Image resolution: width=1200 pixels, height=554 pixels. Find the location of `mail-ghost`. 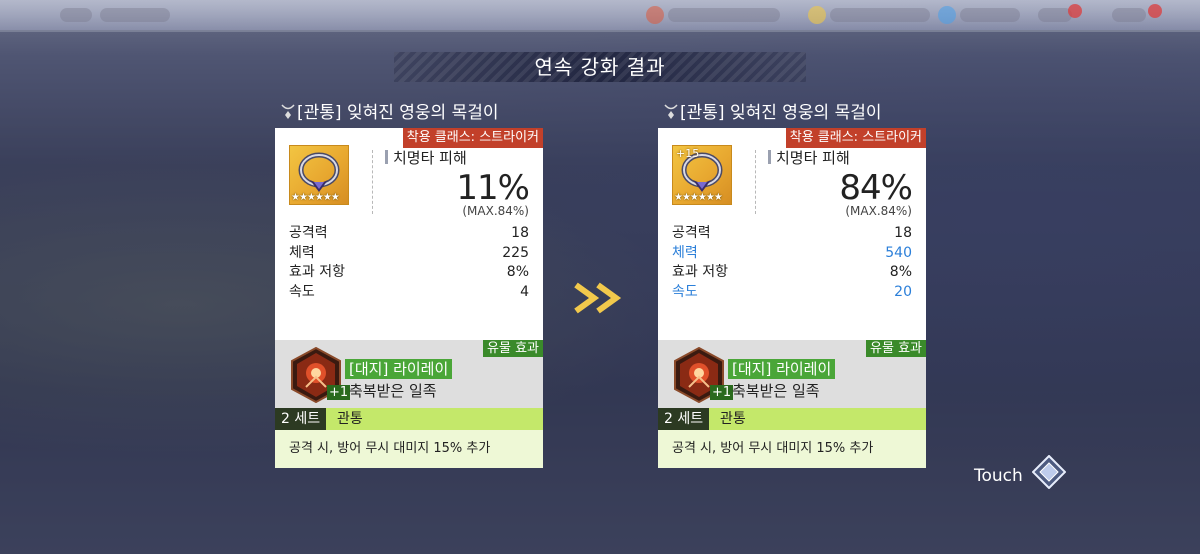

mail-ghost is located at coordinates (1055, 15).